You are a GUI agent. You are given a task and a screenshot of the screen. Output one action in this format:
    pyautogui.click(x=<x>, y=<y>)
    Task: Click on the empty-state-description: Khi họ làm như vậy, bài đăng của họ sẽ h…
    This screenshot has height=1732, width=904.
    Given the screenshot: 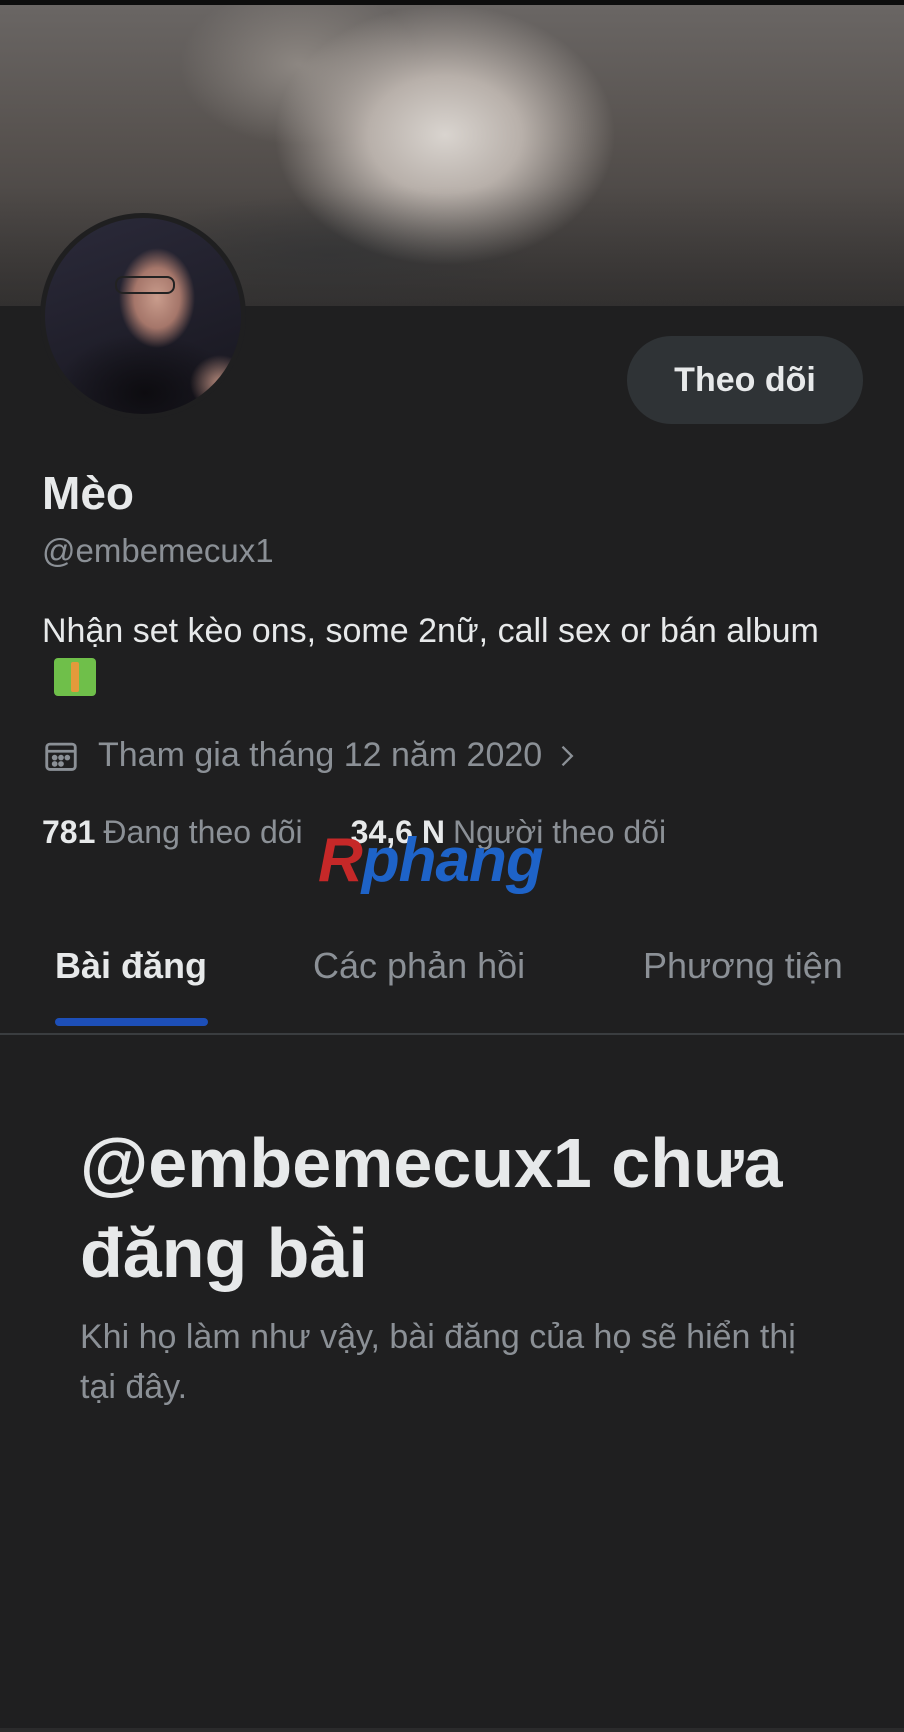 What is the action you would take?
    pyautogui.click(x=438, y=1362)
    